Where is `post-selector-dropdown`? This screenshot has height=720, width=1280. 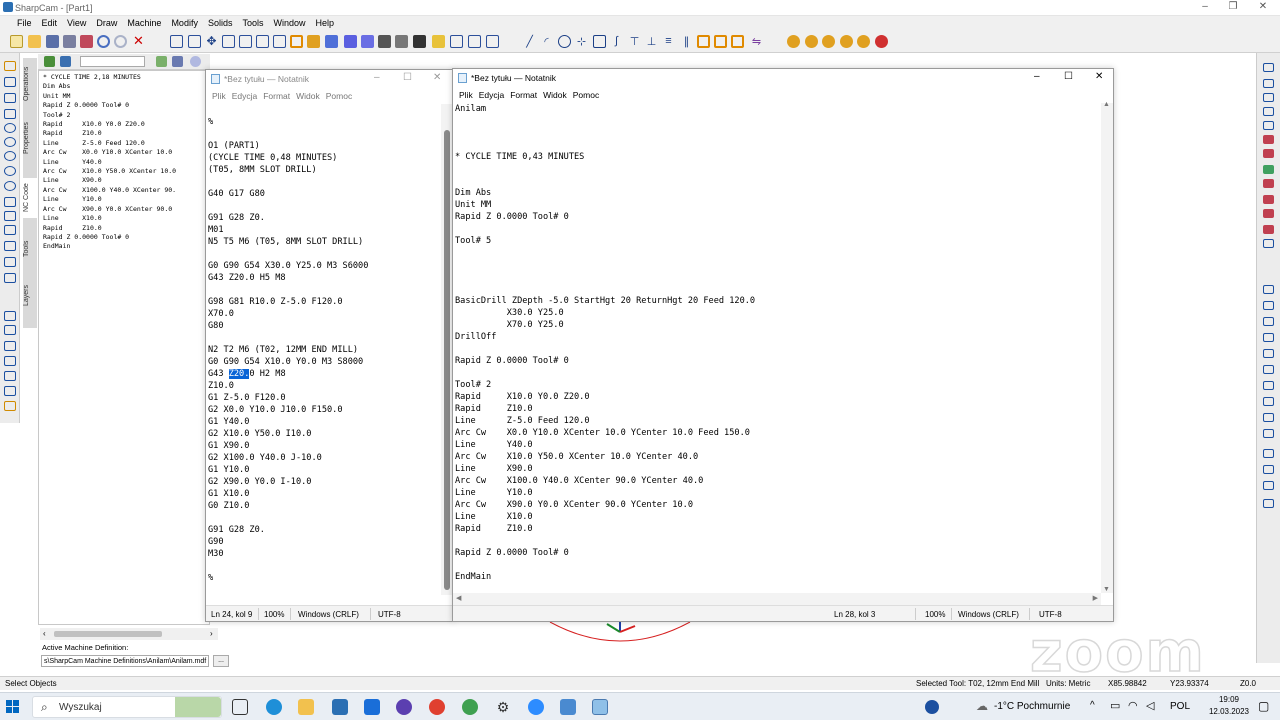 post-selector-dropdown is located at coordinates (112, 61).